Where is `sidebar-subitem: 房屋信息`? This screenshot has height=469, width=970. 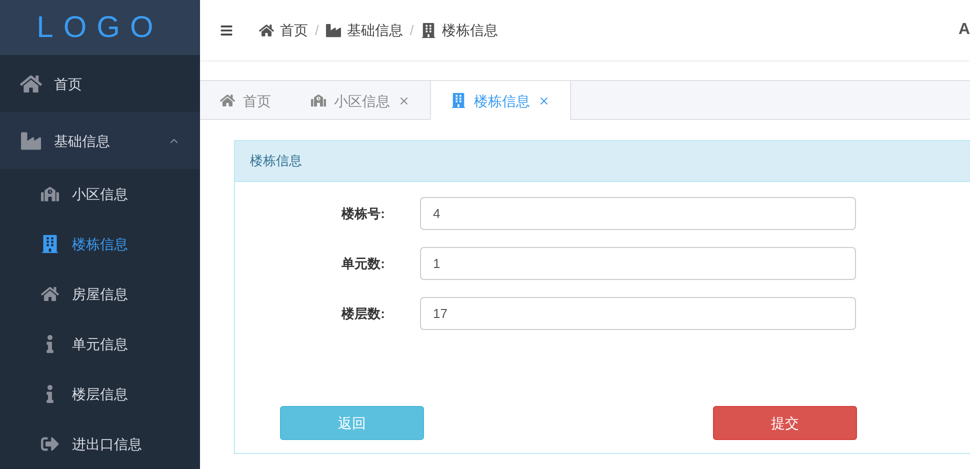 sidebar-subitem: 房屋信息 is located at coordinates (100, 294).